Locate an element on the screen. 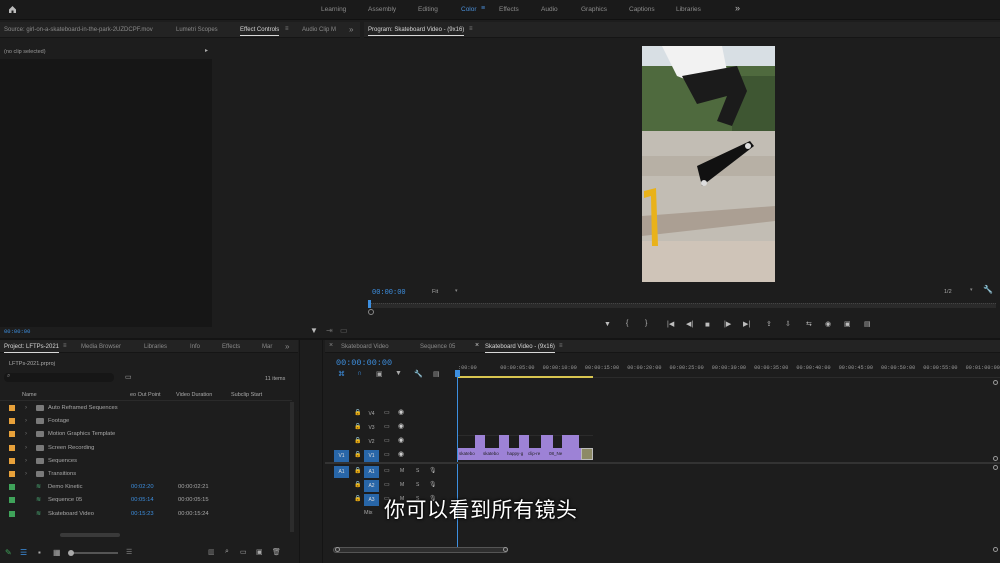 Image resolution: width=1000 pixels, height=563 pixels. close-active-tab-icon: × is located at coordinates (477, 345).